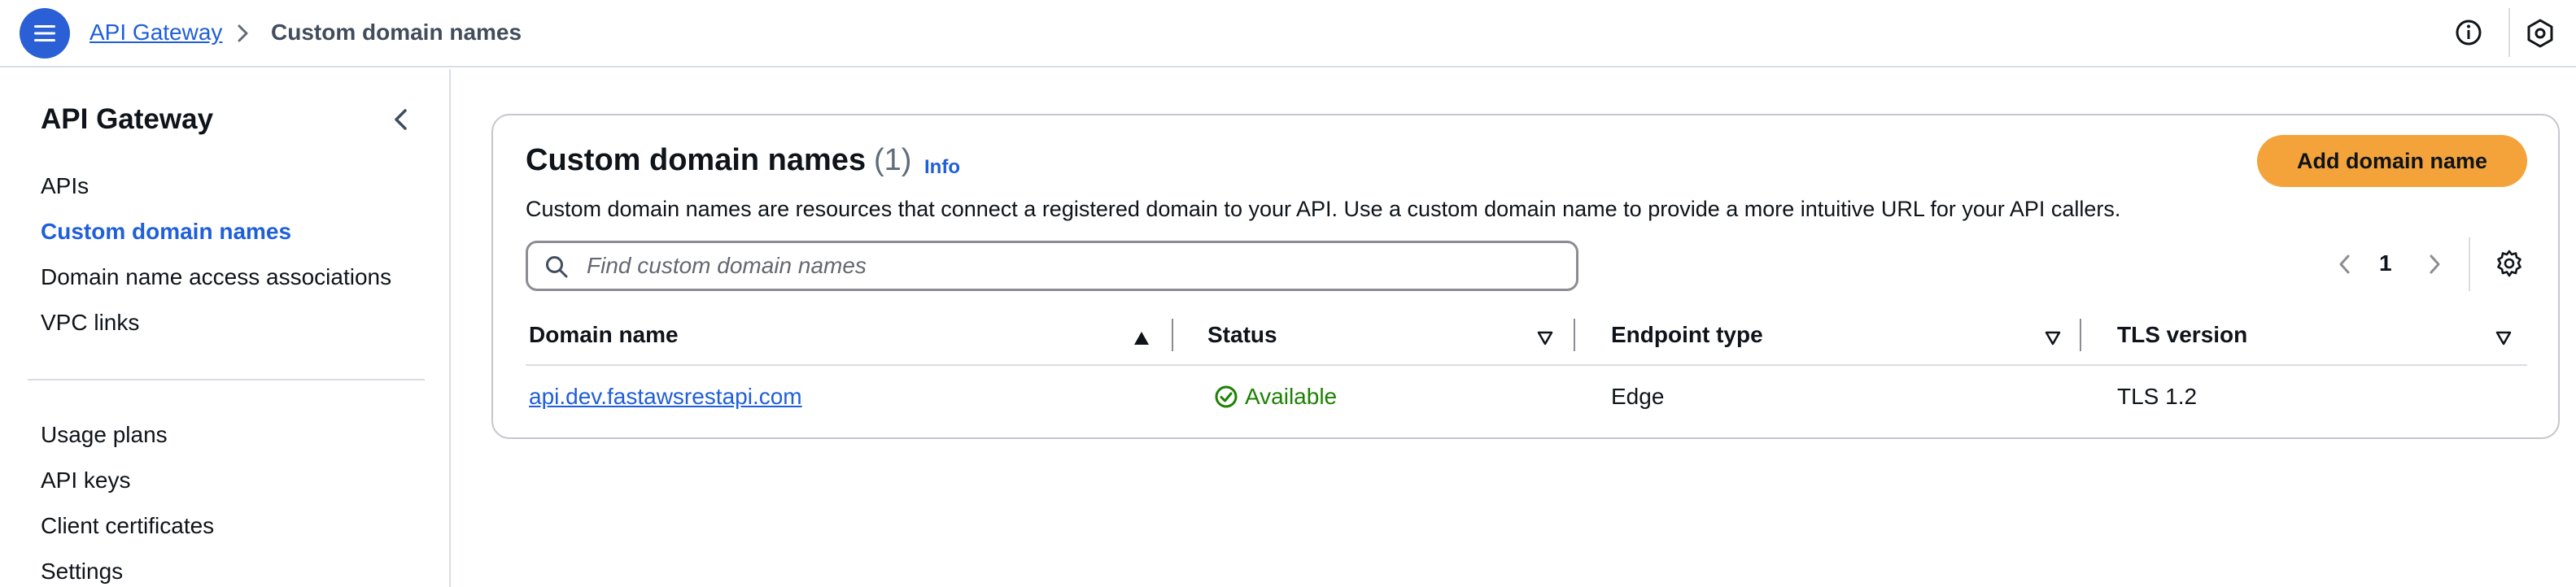  Describe the element at coordinates (1291, 396) in the screenshot. I see `status-text: Available` at that location.